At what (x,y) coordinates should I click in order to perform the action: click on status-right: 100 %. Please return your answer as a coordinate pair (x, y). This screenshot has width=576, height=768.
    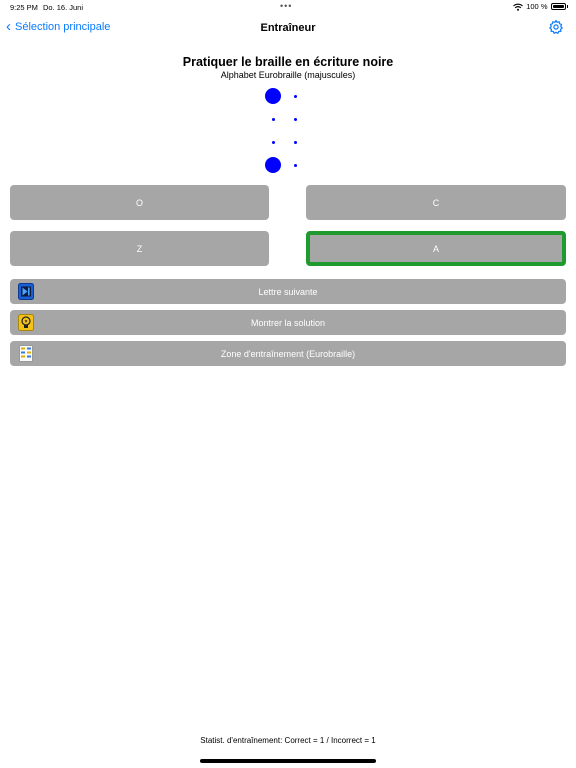
    Looking at the image, I should click on (540, 6).